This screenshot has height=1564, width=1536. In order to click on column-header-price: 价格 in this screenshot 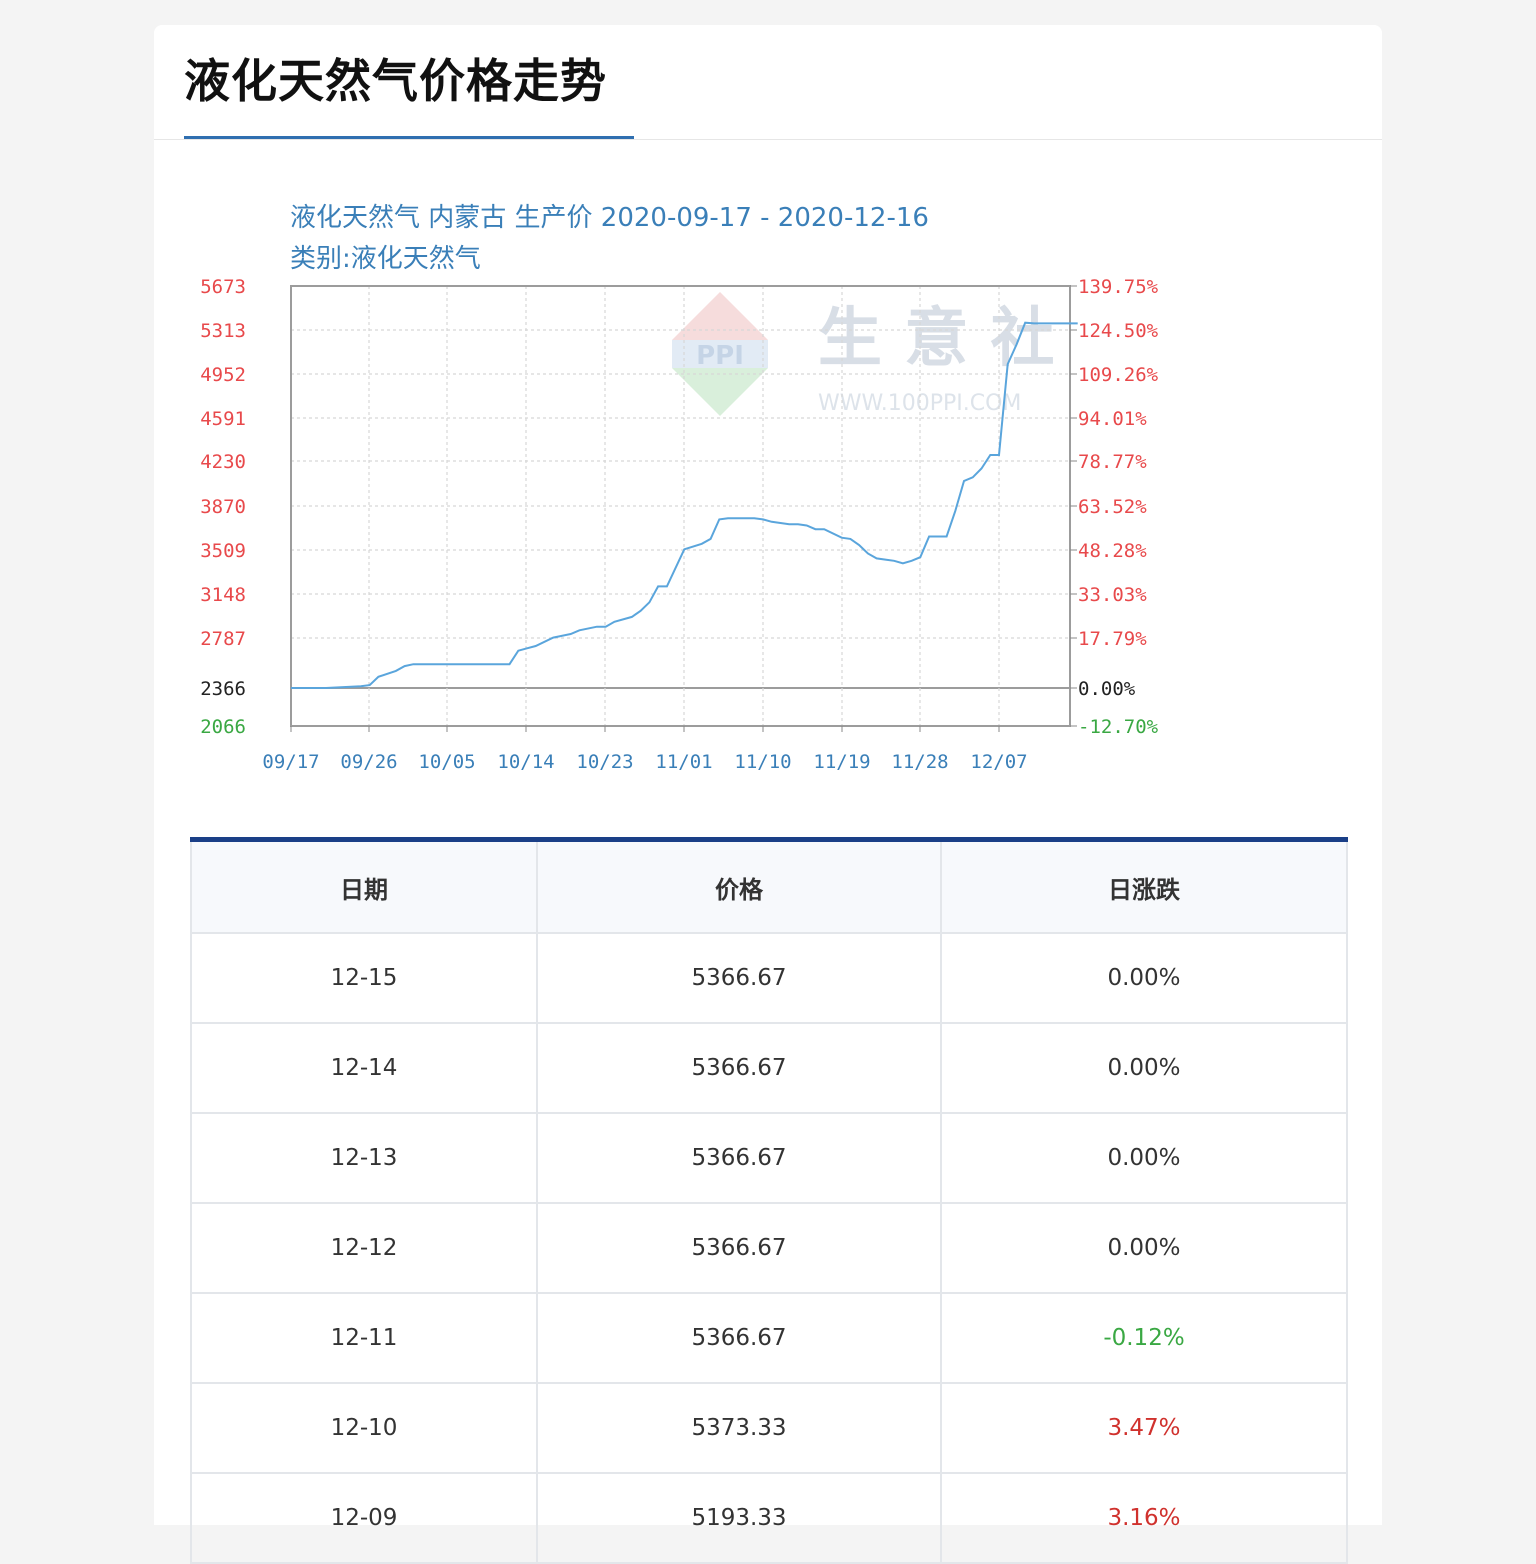, I will do `click(739, 886)`.